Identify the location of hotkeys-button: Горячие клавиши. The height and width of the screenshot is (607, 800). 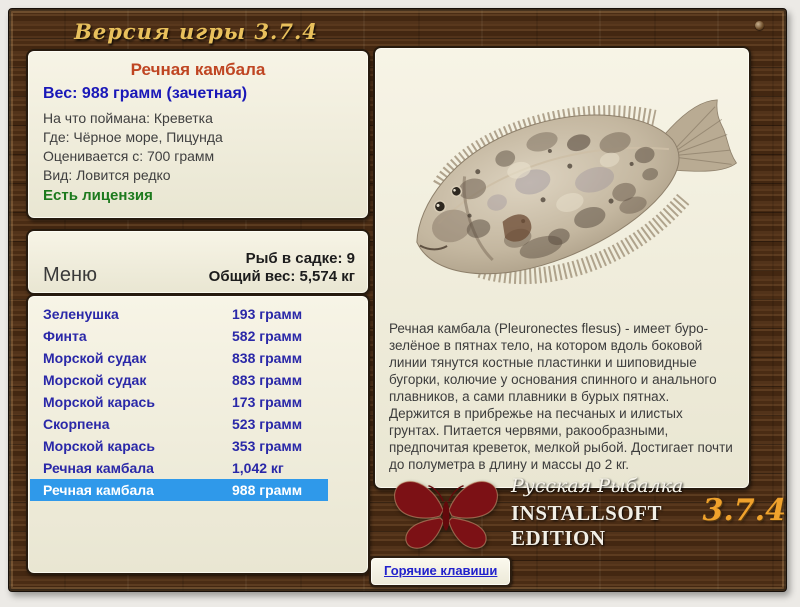
(441, 571).